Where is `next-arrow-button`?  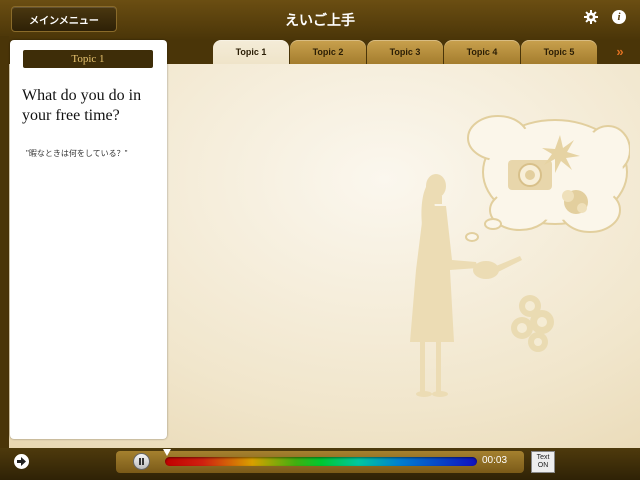
next-arrow-button is located at coordinates (21, 461).